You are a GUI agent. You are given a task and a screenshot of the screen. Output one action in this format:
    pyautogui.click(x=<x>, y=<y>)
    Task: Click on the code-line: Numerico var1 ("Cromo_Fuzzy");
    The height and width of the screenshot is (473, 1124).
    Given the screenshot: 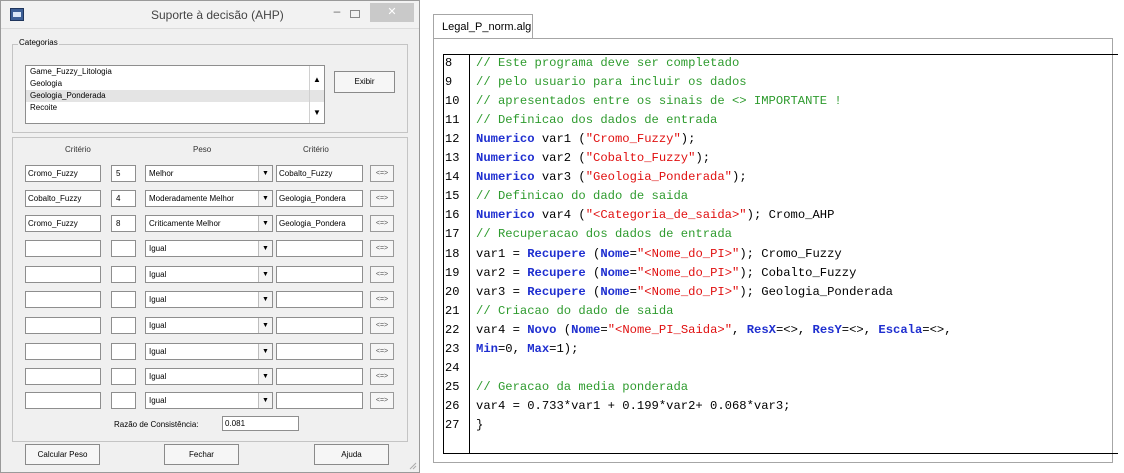 What is the action you would take?
    pyautogui.click(x=585, y=139)
    